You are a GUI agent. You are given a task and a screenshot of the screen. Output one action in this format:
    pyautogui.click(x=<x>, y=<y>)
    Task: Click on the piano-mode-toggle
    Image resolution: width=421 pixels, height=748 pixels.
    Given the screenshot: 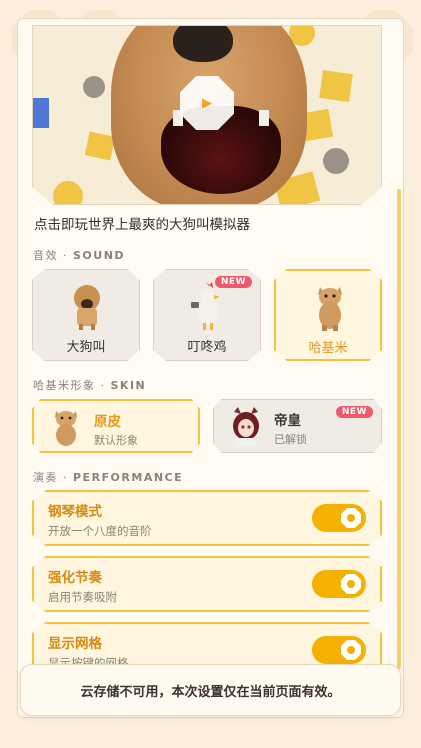 What is the action you would take?
    pyautogui.click(x=339, y=518)
    